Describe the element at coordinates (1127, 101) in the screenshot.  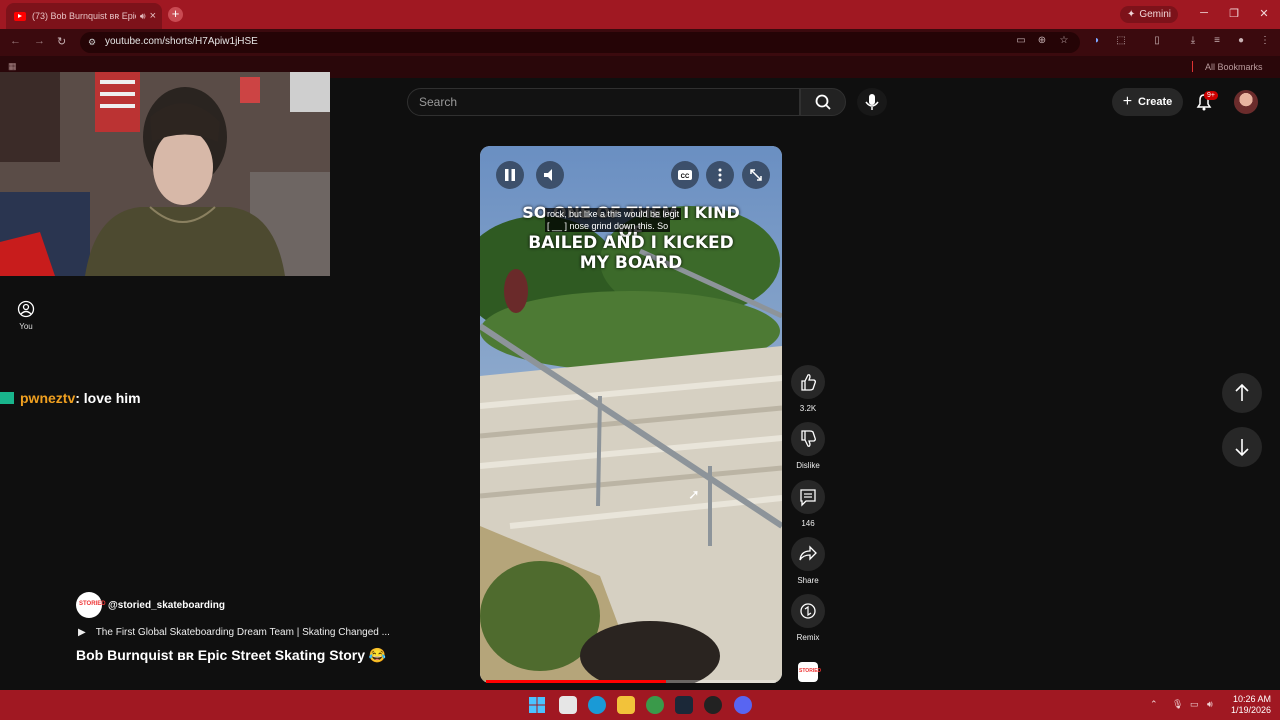
I see `plus-icon: +` at that location.